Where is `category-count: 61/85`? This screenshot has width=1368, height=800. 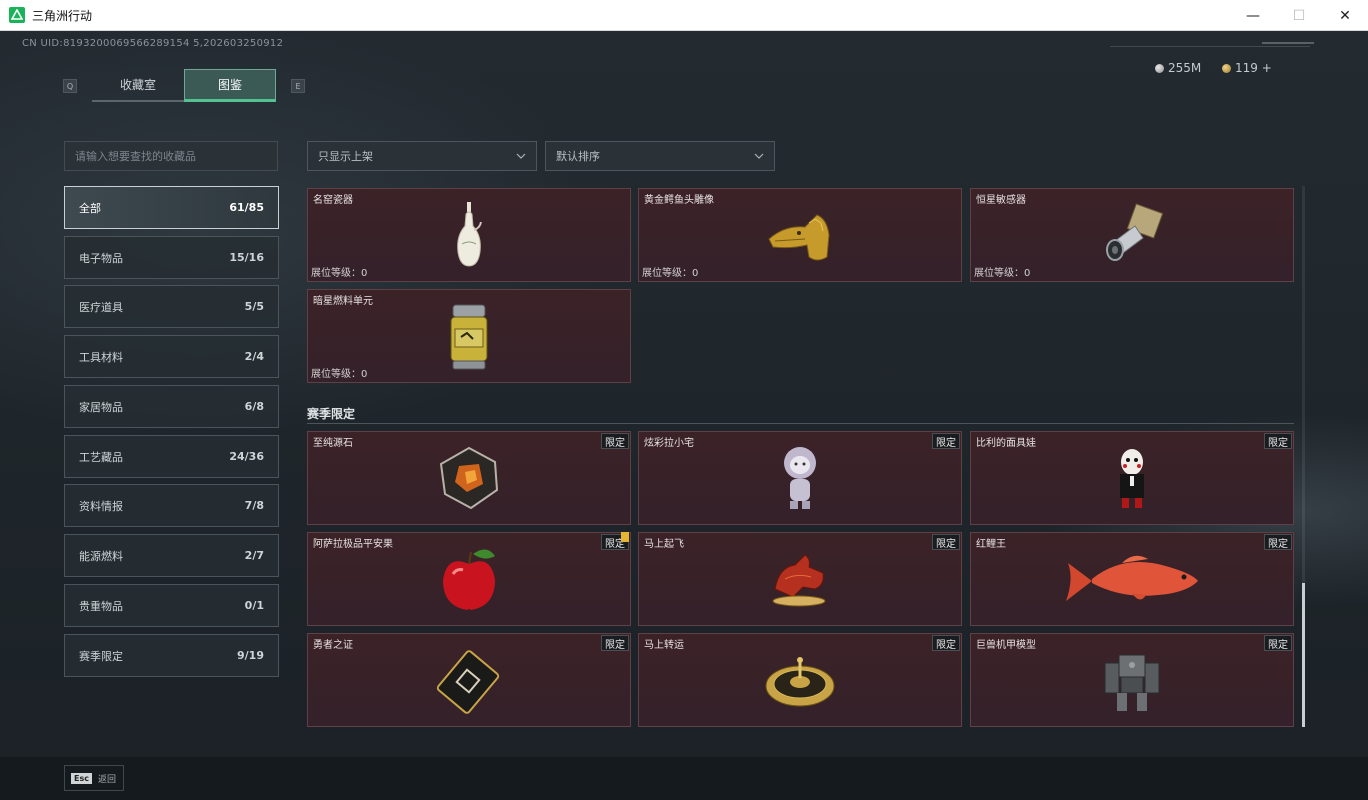 category-count: 61/85 is located at coordinates (246, 207).